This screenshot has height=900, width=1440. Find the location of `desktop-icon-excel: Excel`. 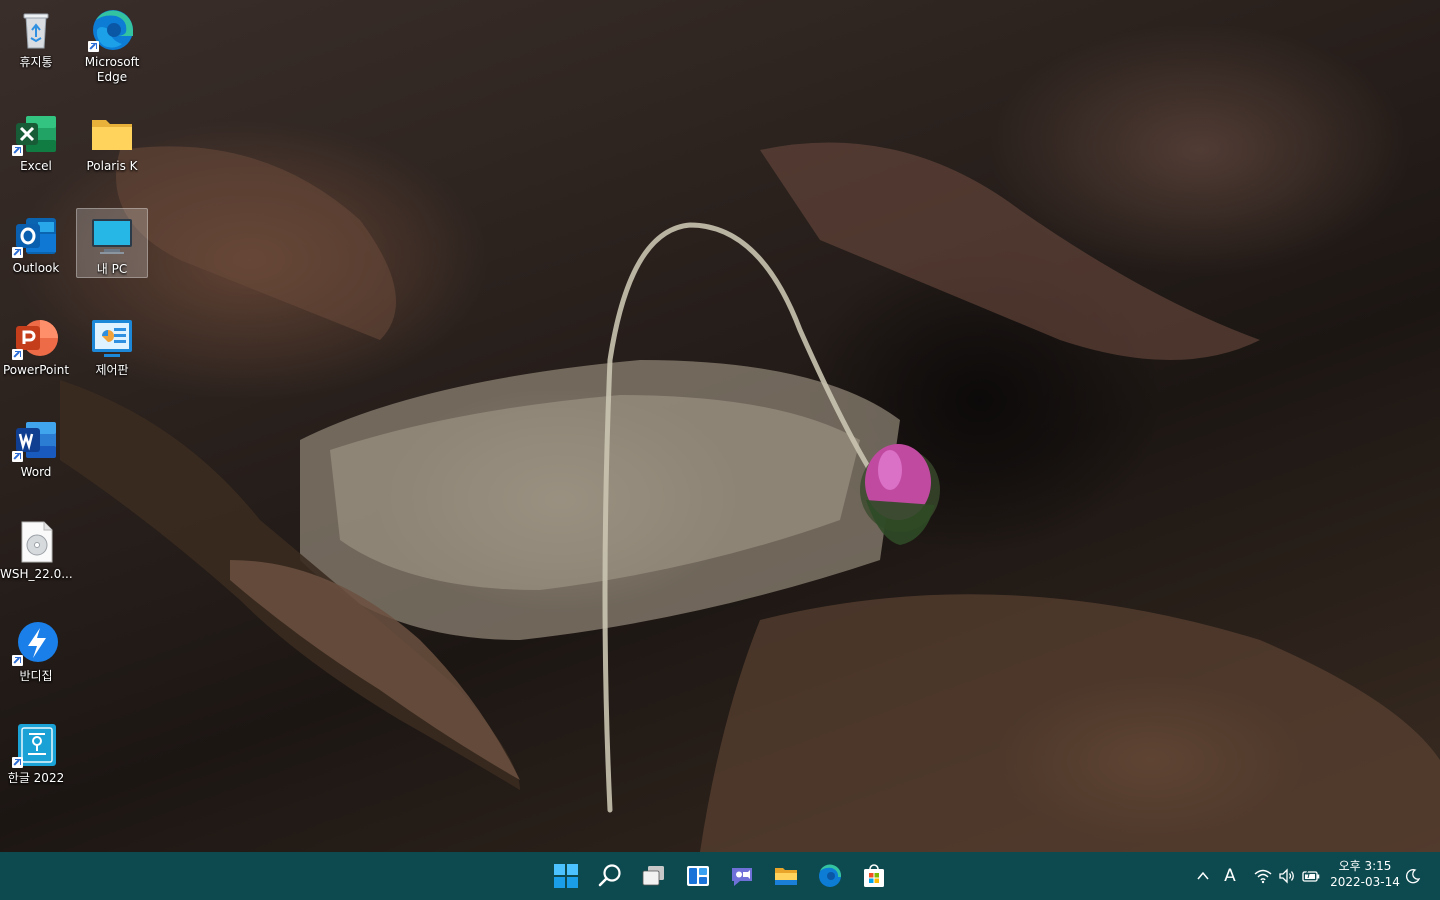

desktop-icon-excel: Excel is located at coordinates (36, 141).